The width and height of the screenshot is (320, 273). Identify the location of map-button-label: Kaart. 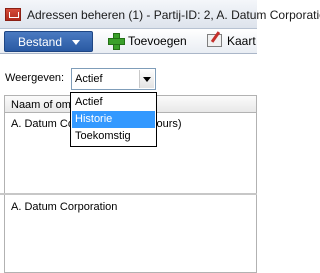
(241, 41).